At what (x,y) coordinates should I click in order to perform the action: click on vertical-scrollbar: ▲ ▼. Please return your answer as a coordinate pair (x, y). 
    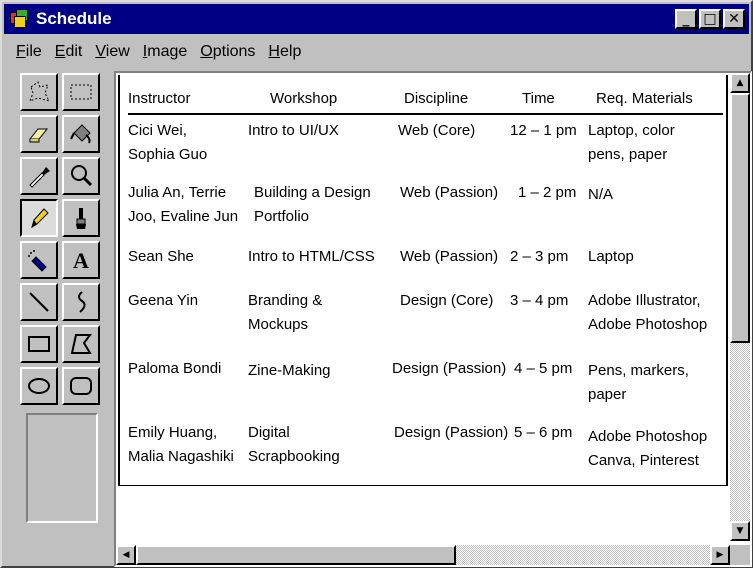
    Looking at the image, I should click on (740, 307).